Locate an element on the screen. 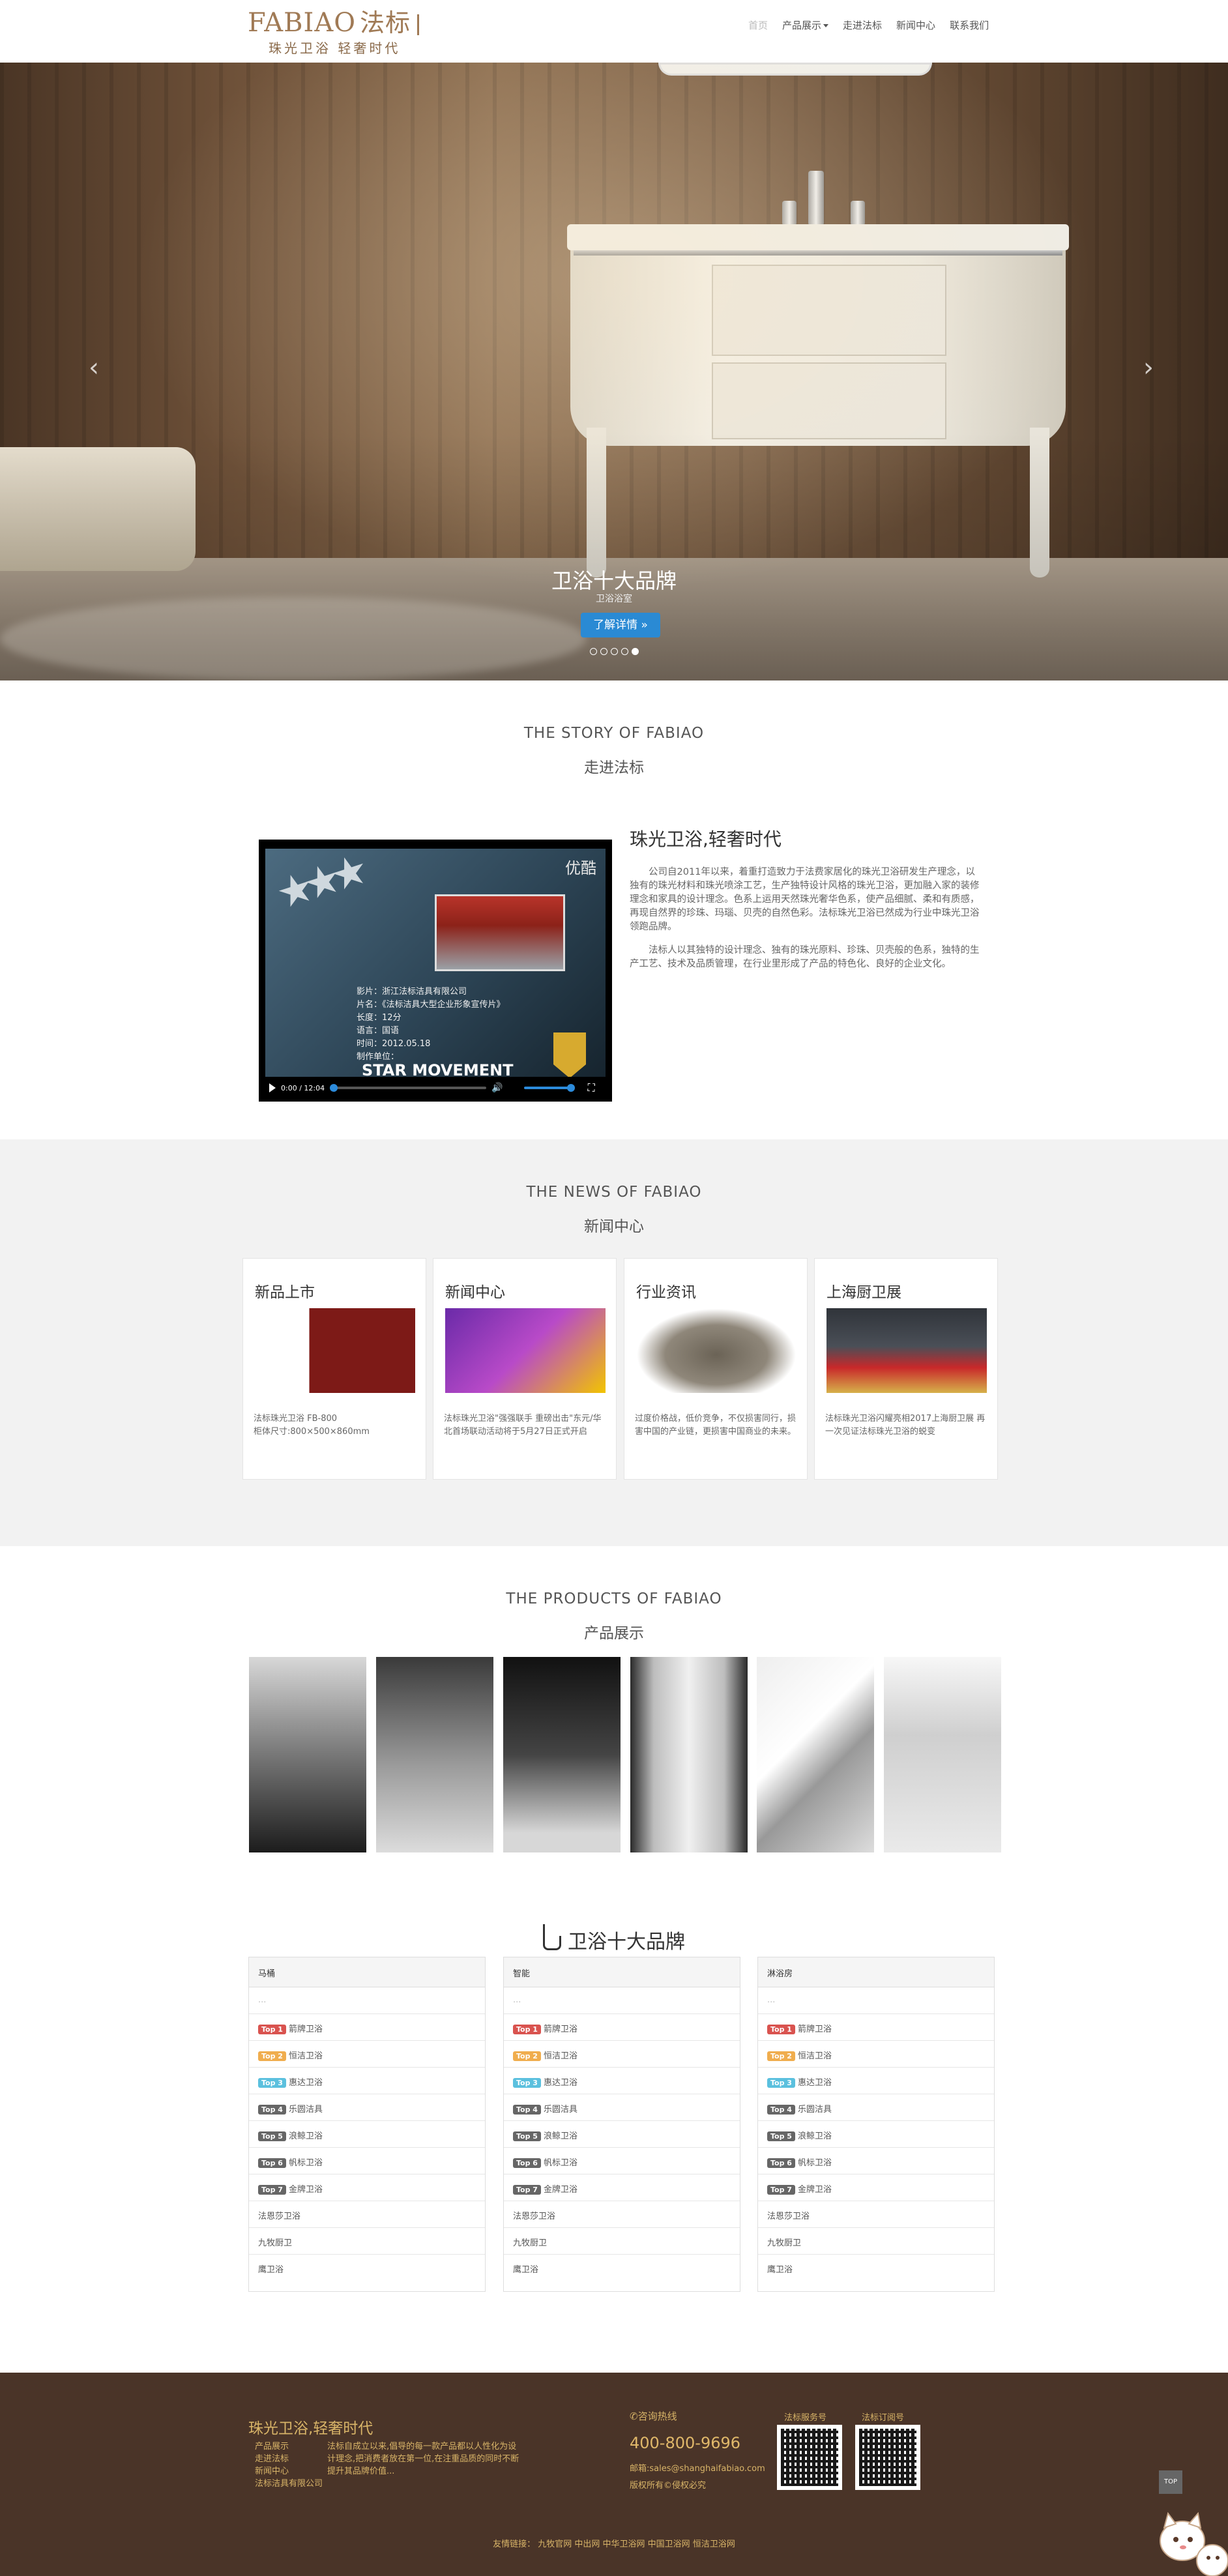  footer-link-about: 走进法标 is located at coordinates (289, 2459).